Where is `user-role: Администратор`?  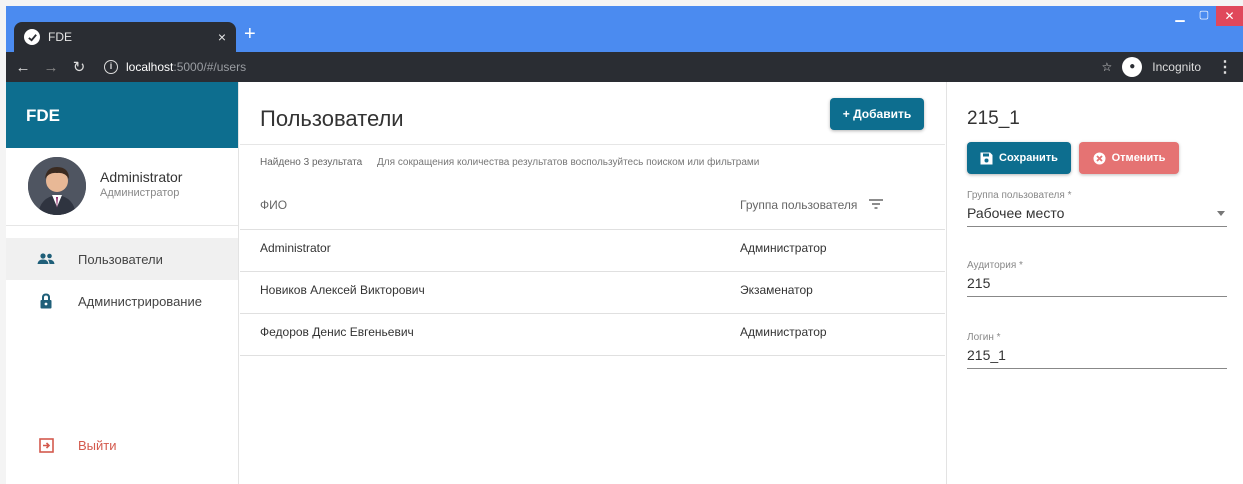
user-role: Администратор is located at coordinates (140, 193).